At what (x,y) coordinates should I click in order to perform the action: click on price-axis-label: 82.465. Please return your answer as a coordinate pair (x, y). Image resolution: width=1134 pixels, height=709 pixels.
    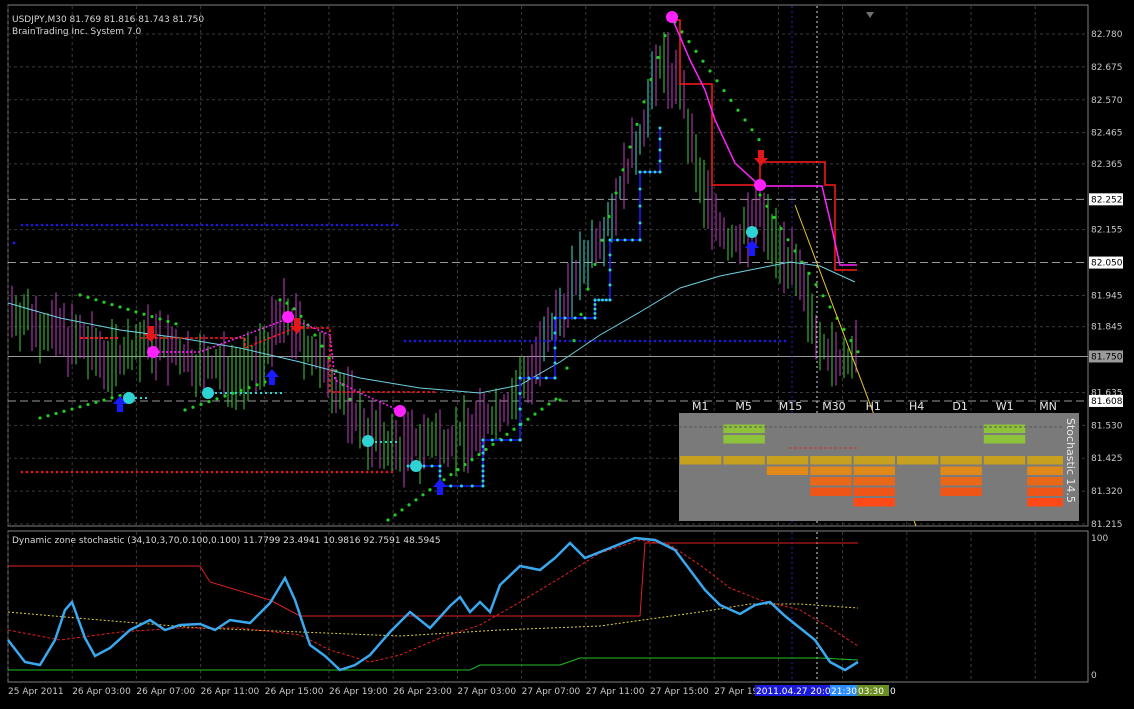
    Looking at the image, I should click on (1107, 134).